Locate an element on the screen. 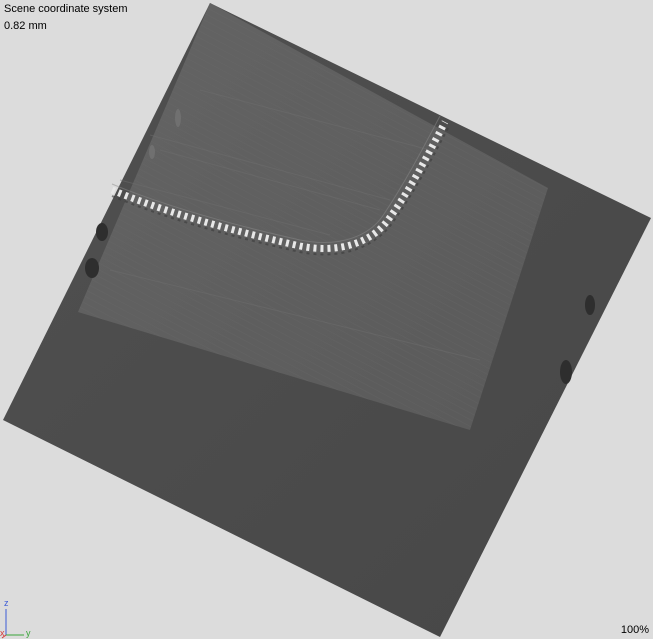 Image resolution: width=653 pixels, height=639 pixels. scale-label: 0.82 mm is located at coordinates (25, 26).